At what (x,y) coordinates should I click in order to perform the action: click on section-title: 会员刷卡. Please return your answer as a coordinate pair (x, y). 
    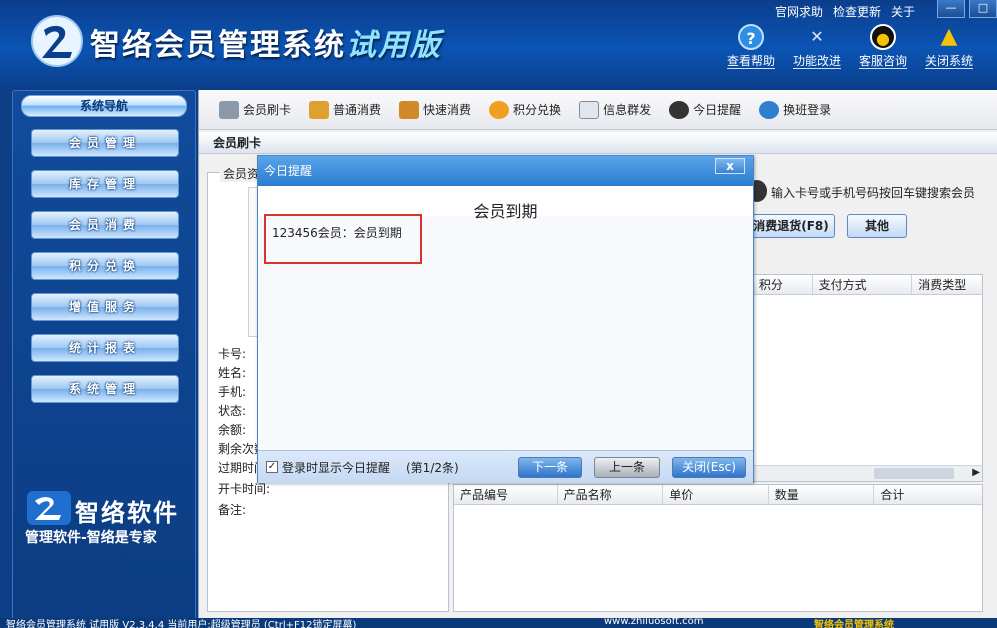
    Looking at the image, I should click on (598, 143).